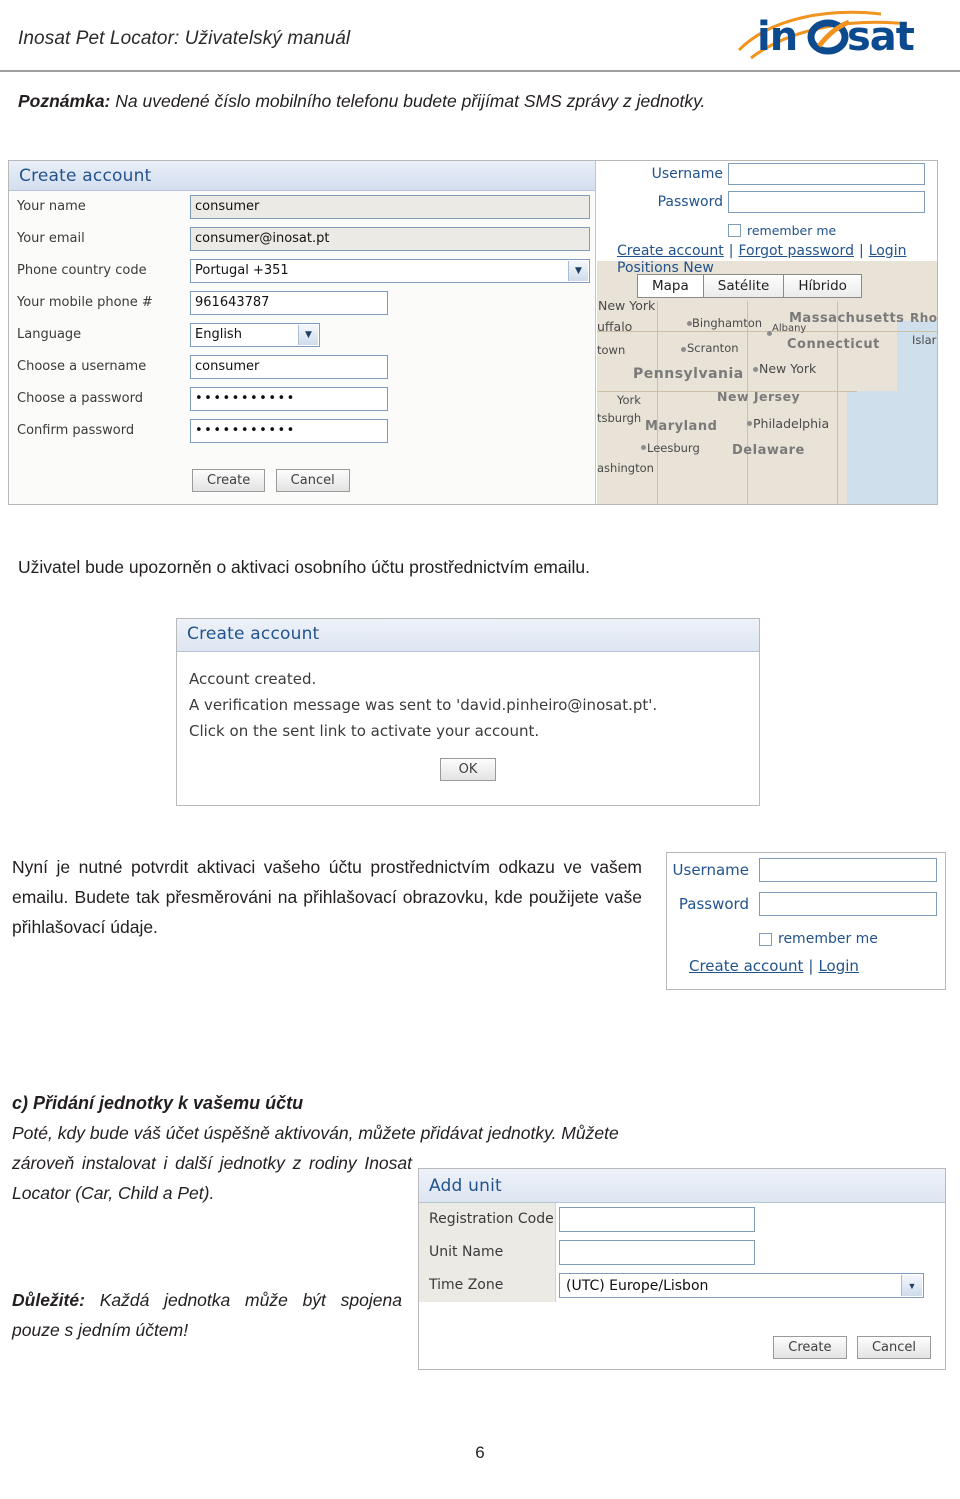  What do you see at coordinates (792, 230) in the screenshot?
I see `remember-me-label: remember me` at bounding box center [792, 230].